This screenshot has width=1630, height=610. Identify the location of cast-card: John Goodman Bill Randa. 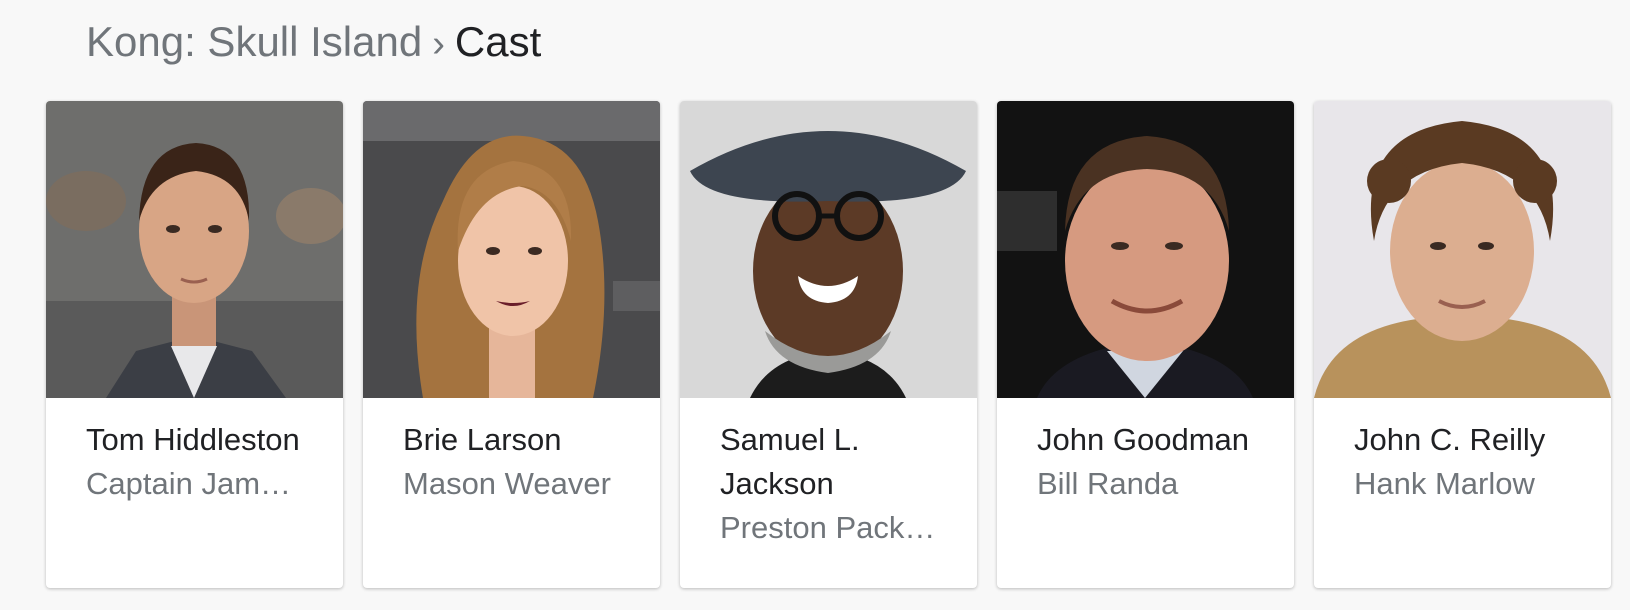
(1145, 344).